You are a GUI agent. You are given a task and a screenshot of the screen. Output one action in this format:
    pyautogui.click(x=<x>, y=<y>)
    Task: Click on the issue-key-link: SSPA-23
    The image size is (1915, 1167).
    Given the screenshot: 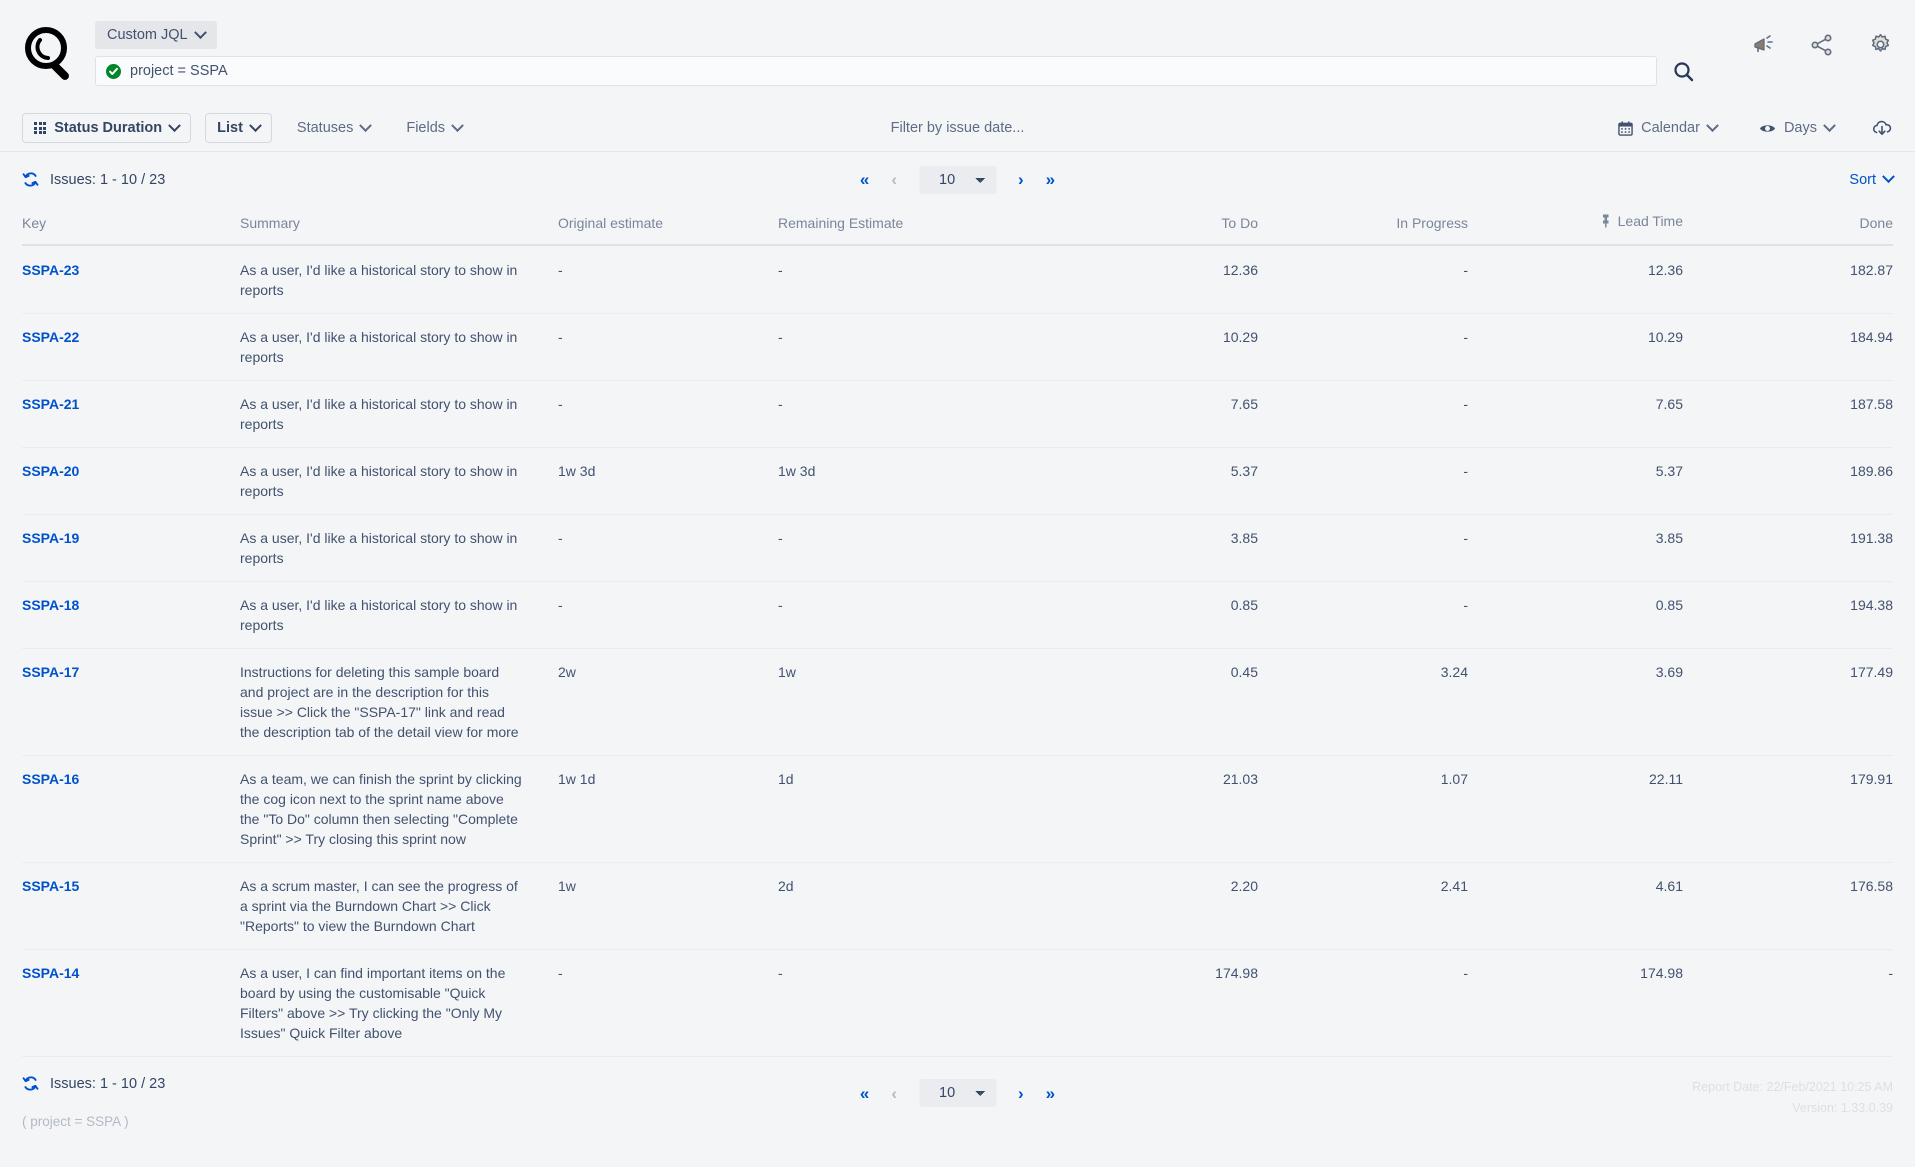 What is the action you would take?
    pyautogui.click(x=50, y=270)
    